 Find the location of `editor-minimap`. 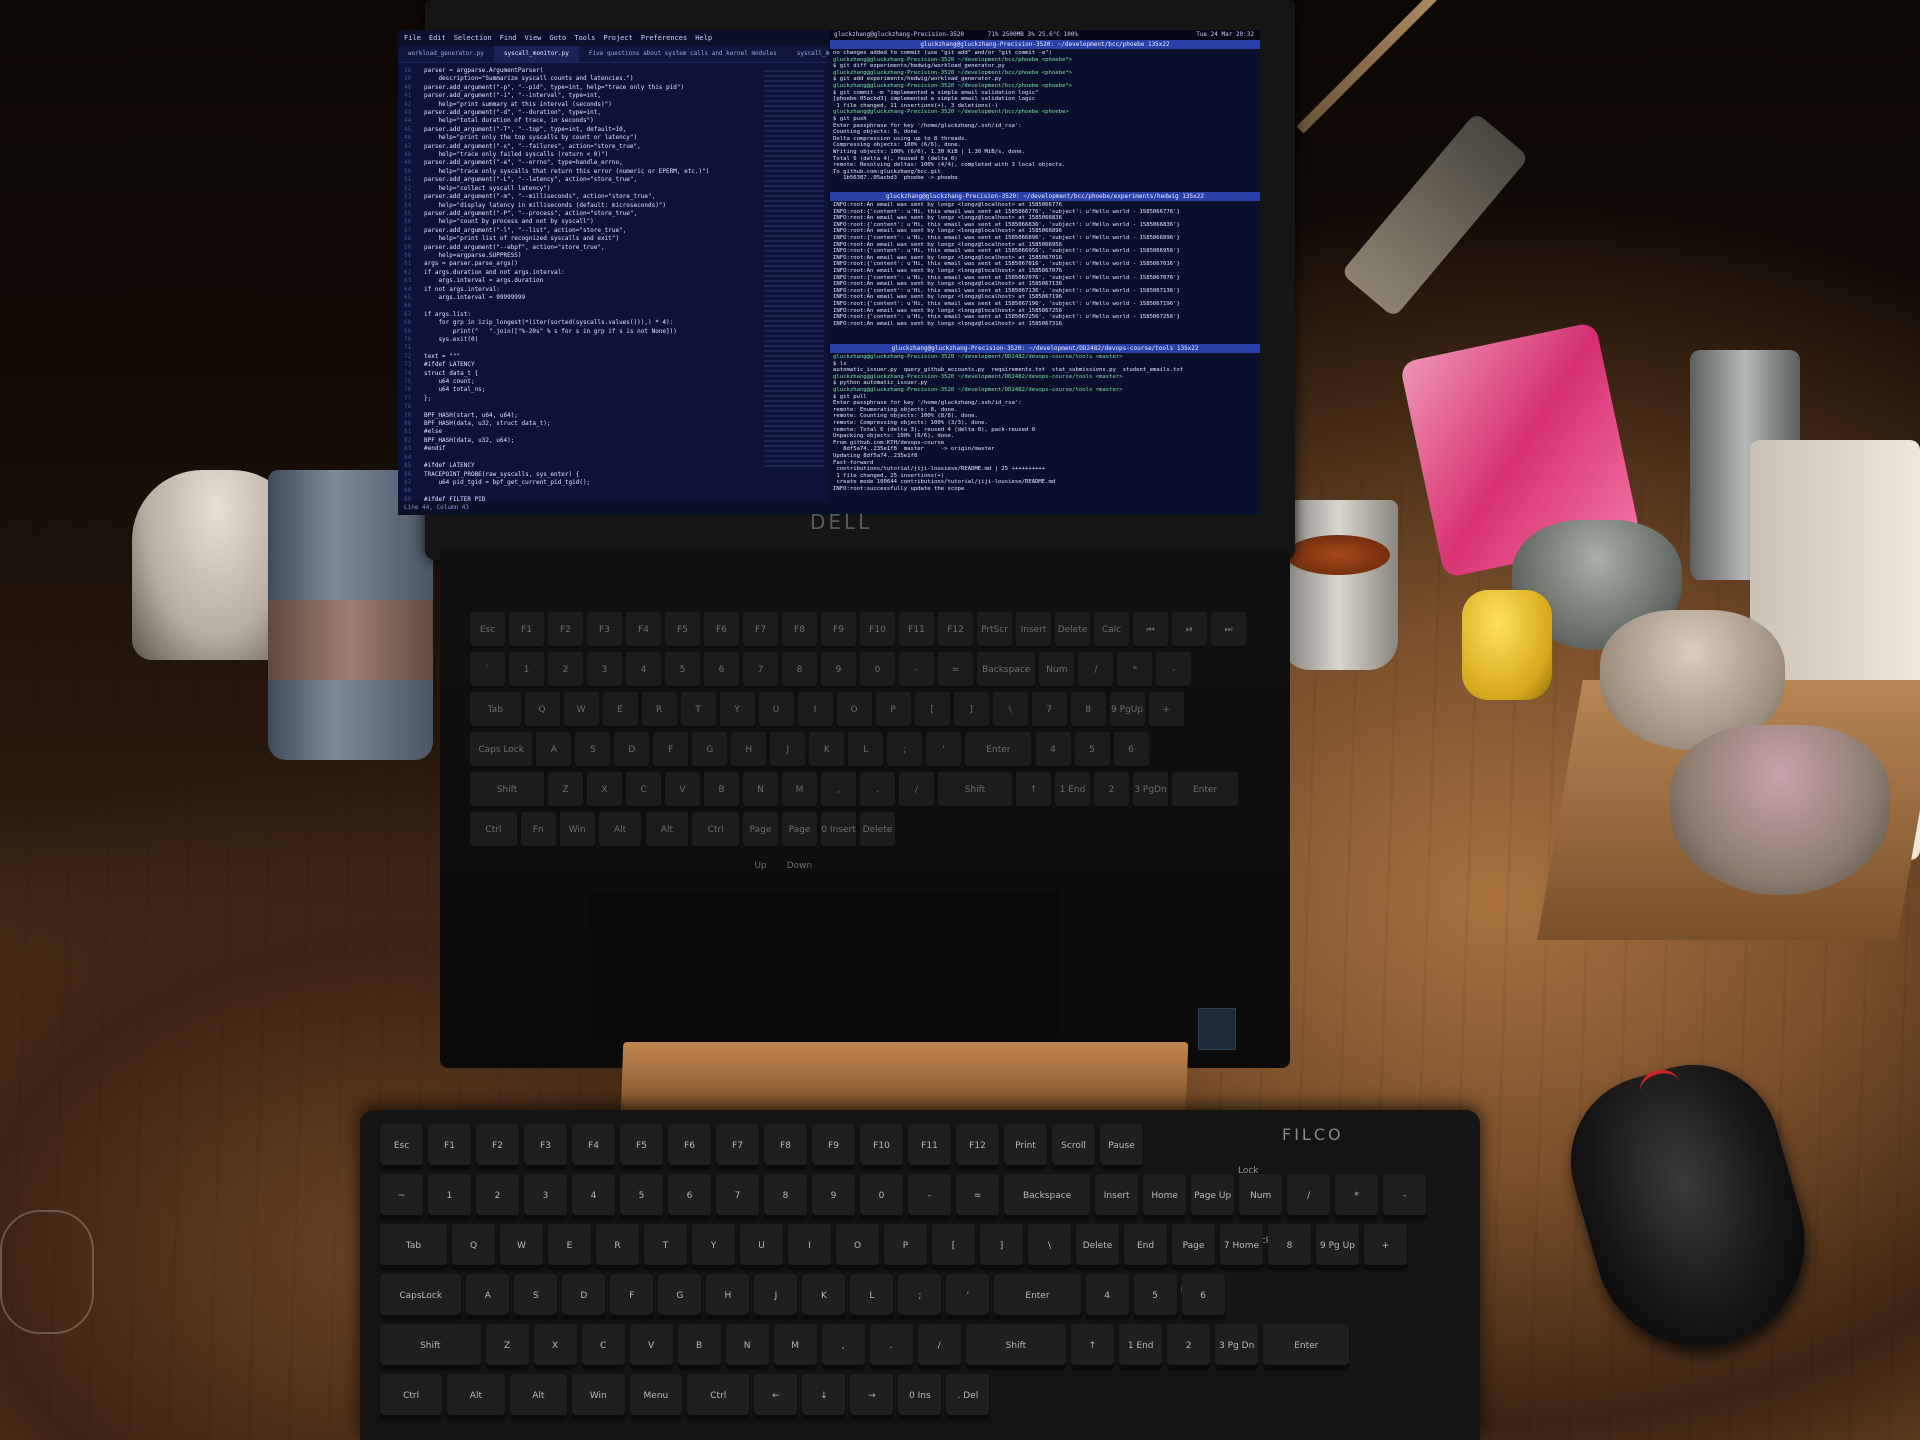

editor-minimap is located at coordinates (794, 270).